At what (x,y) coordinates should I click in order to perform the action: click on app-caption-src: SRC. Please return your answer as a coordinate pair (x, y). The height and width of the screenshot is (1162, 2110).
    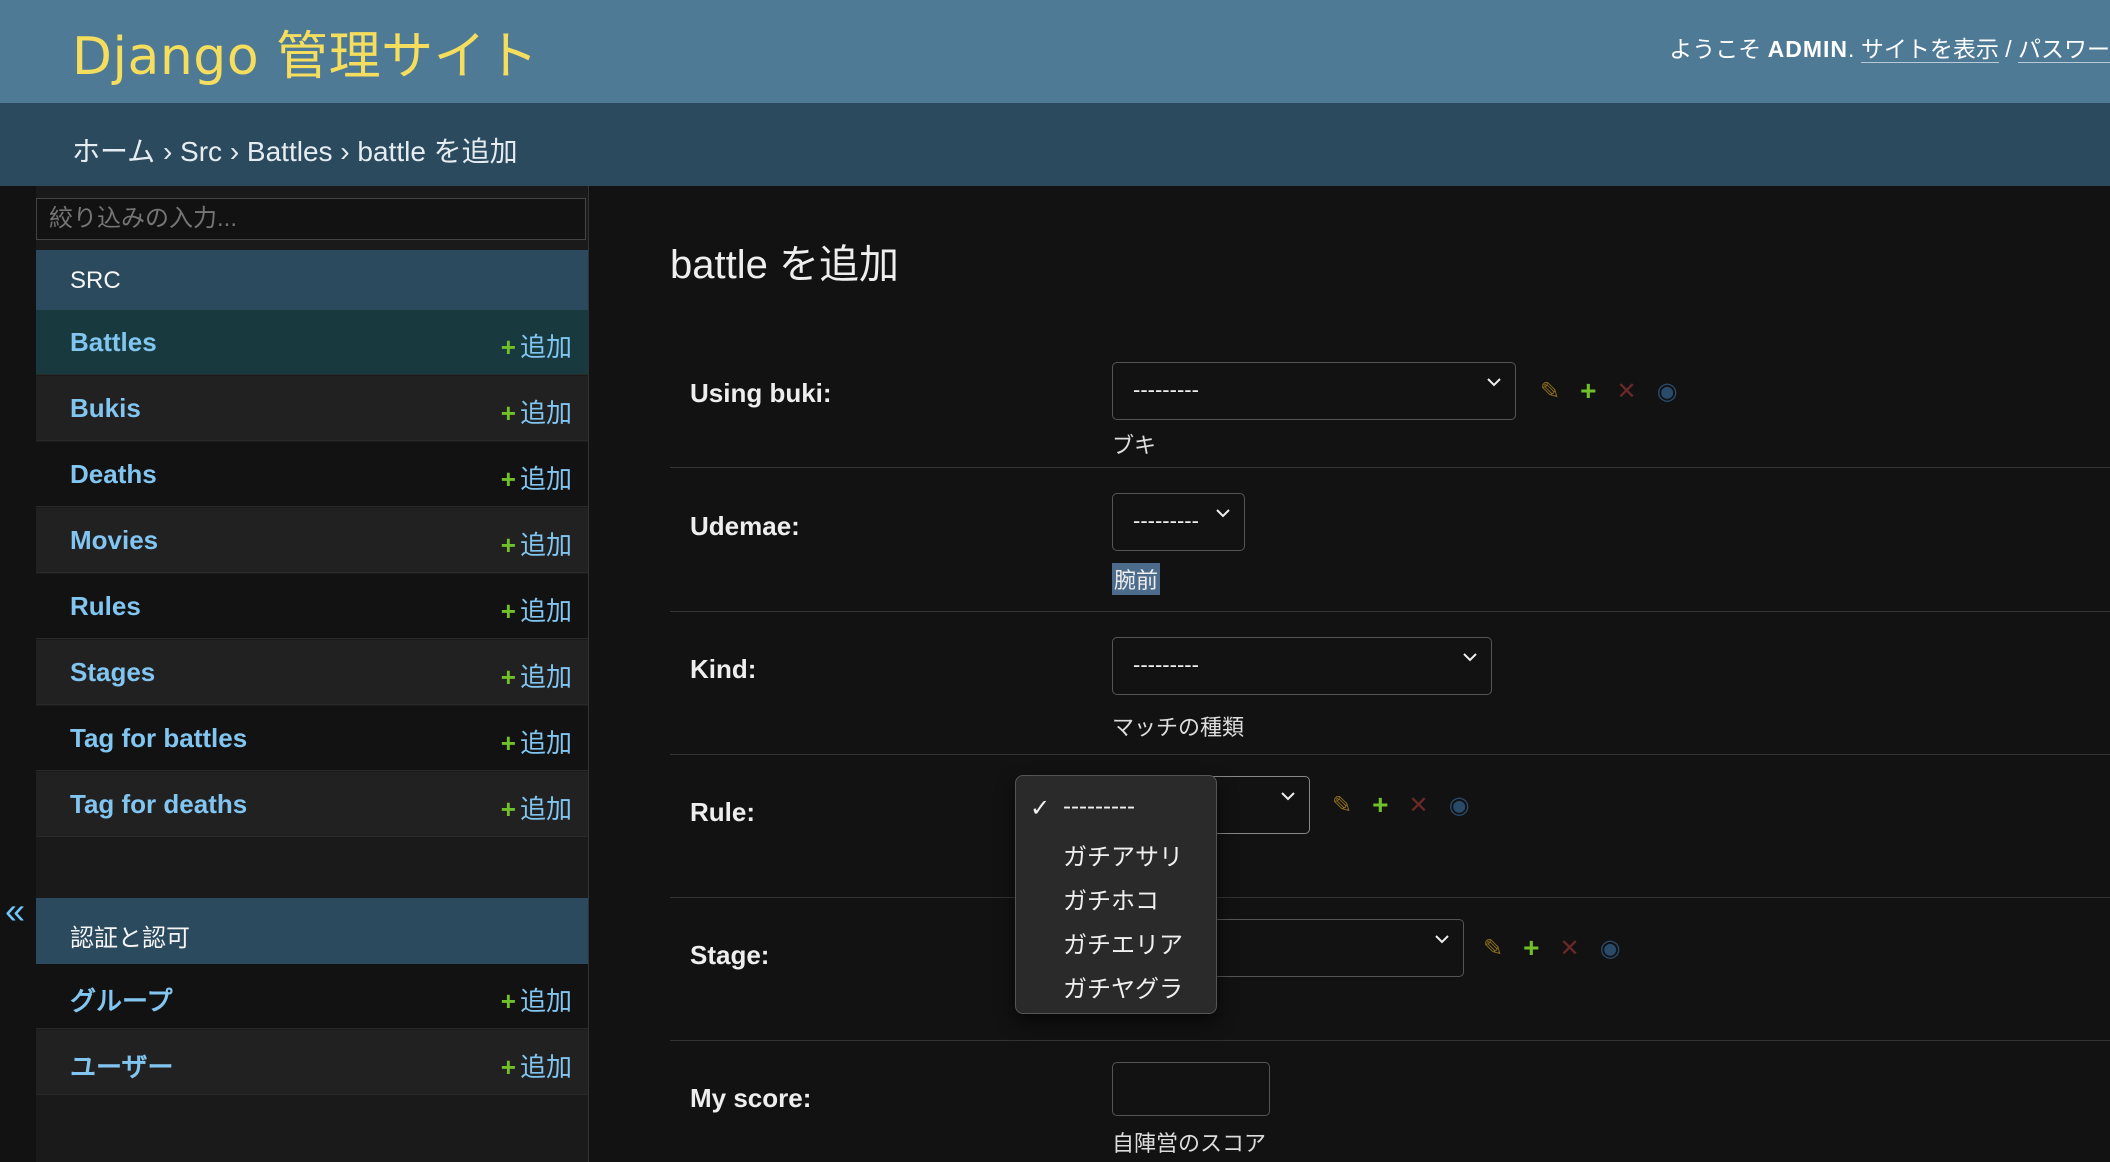
    Looking at the image, I should click on (312, 280).